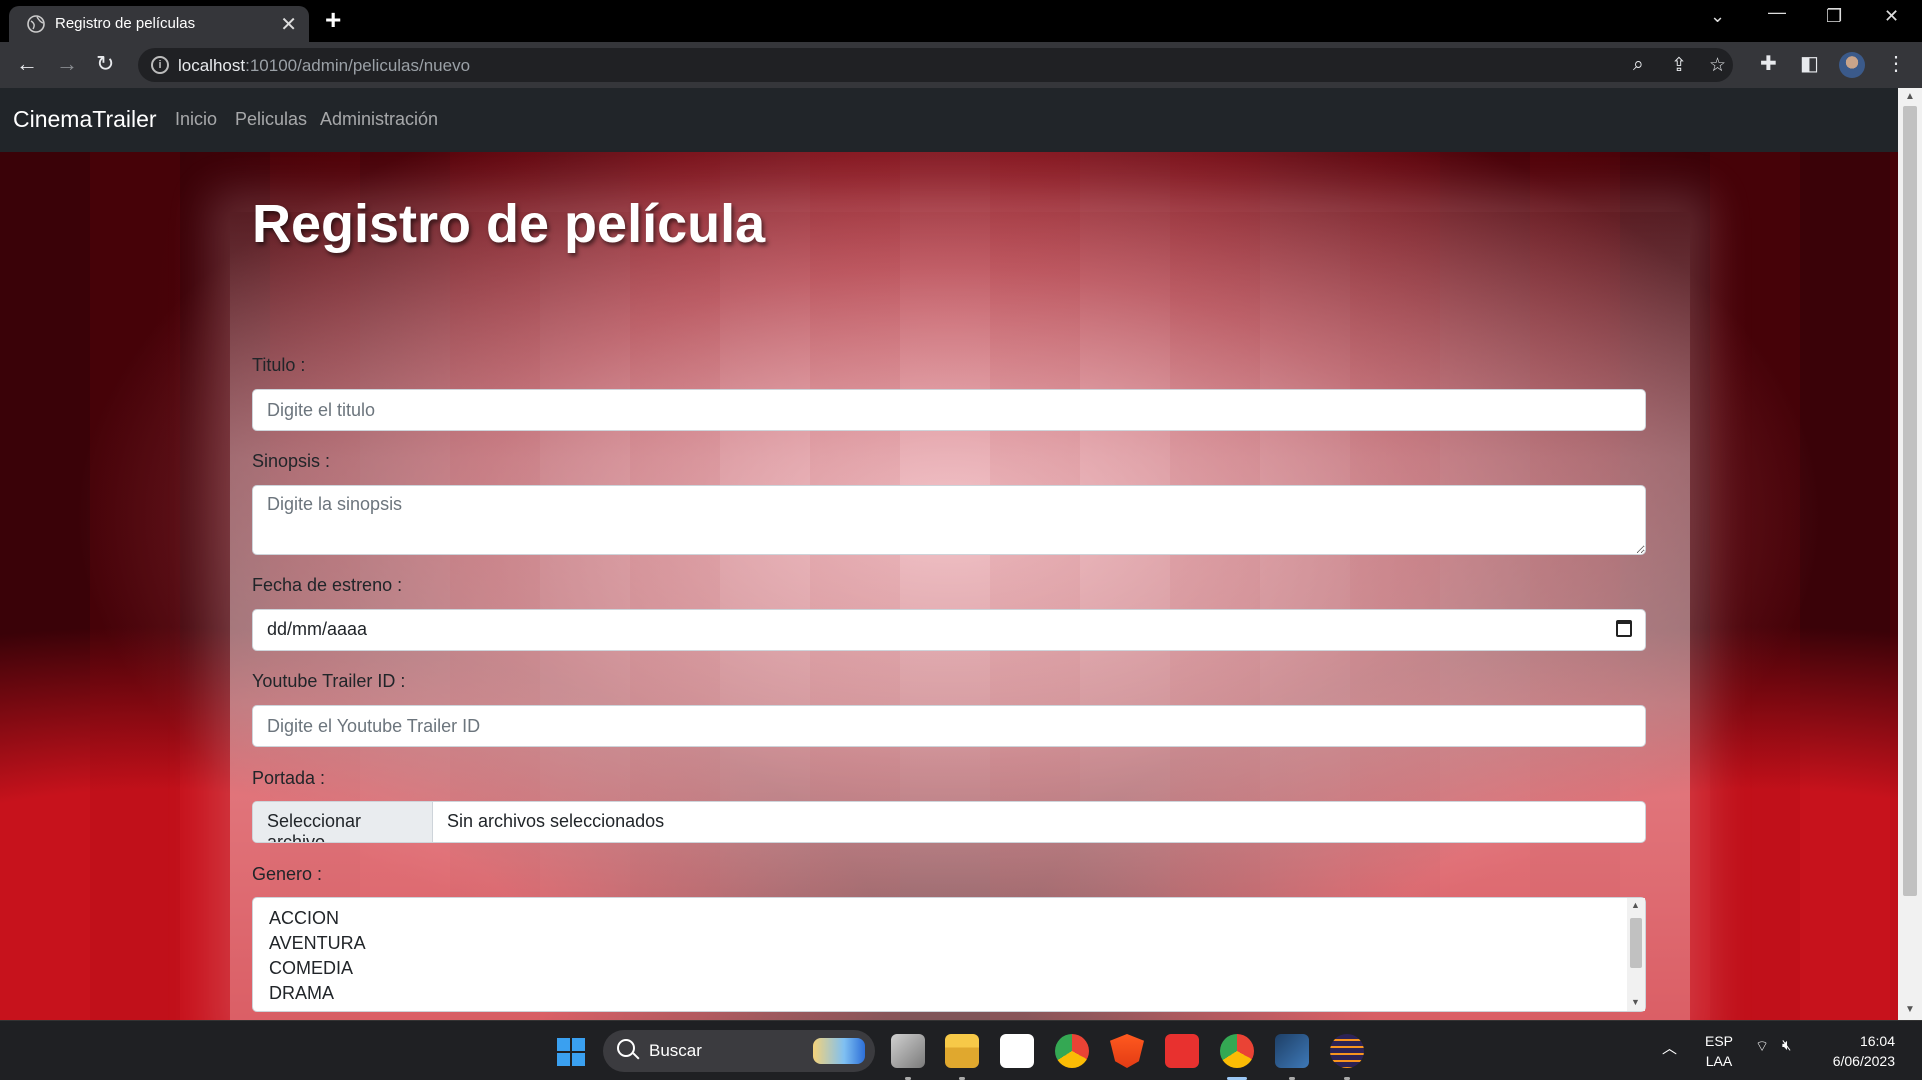 The height and width of the screenshot is (1080, 1922). What do you see at coordinates (1863, 1061) in the screenshot?
I see `clock-date: 6/06/2023` at bounding box center [1863, 1061].